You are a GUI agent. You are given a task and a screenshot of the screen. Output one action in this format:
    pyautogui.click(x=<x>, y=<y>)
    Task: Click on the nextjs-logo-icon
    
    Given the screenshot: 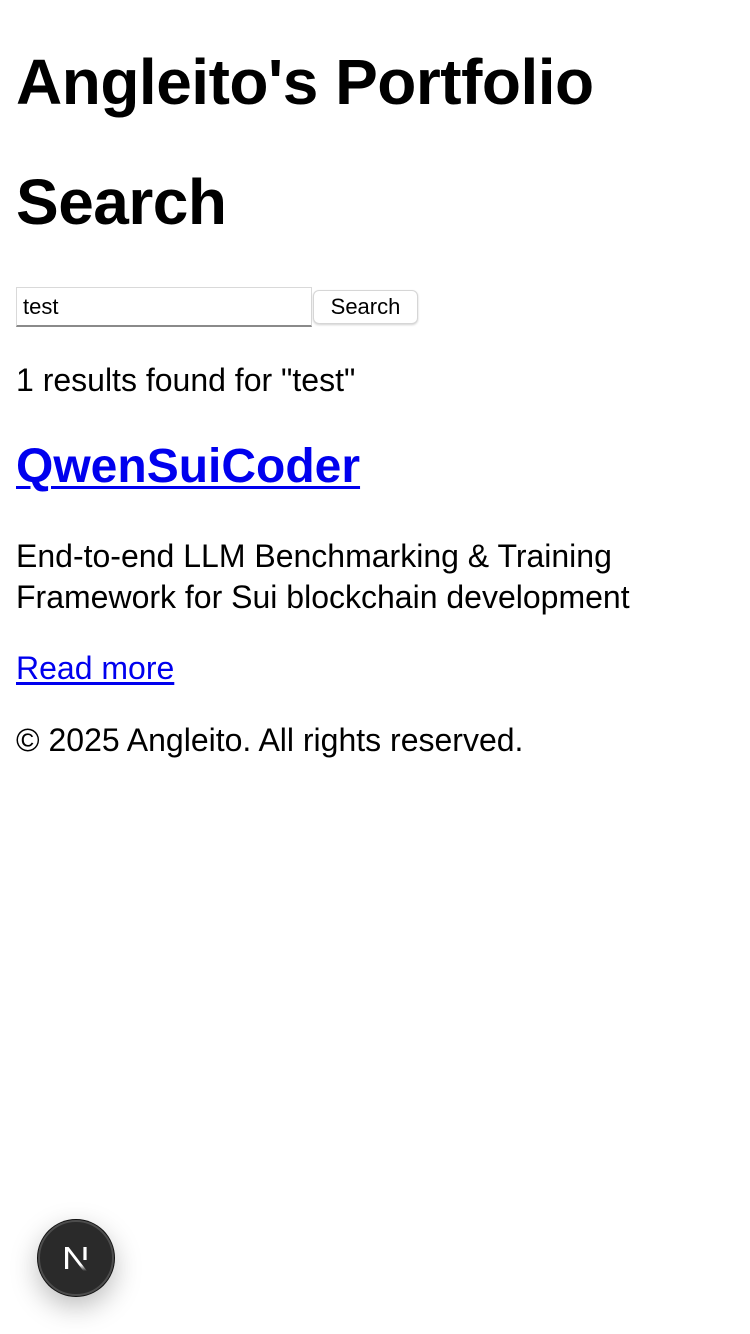 What is the action you would take?
    pyautogui.click(x=76, y=1259)
    